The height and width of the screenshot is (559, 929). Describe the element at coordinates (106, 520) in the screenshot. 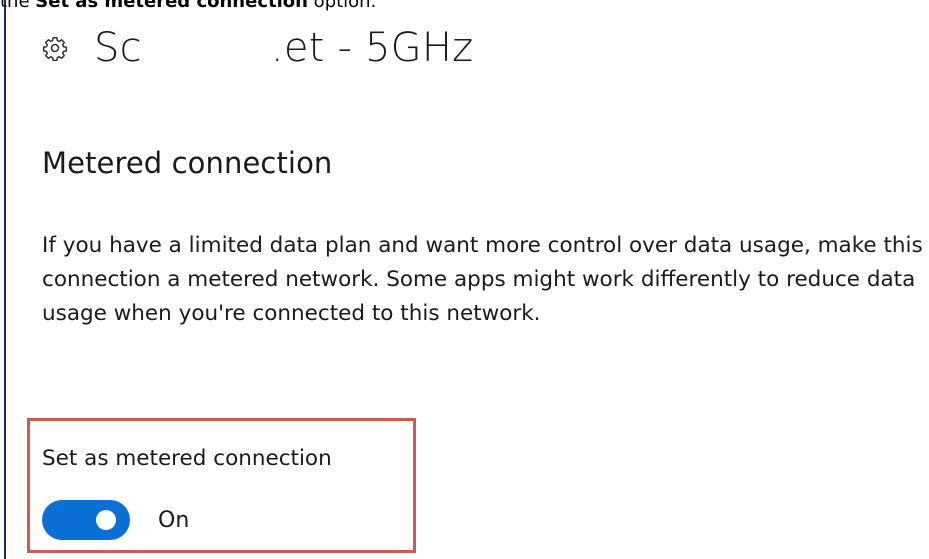

I see `toggle-knob` at that location.